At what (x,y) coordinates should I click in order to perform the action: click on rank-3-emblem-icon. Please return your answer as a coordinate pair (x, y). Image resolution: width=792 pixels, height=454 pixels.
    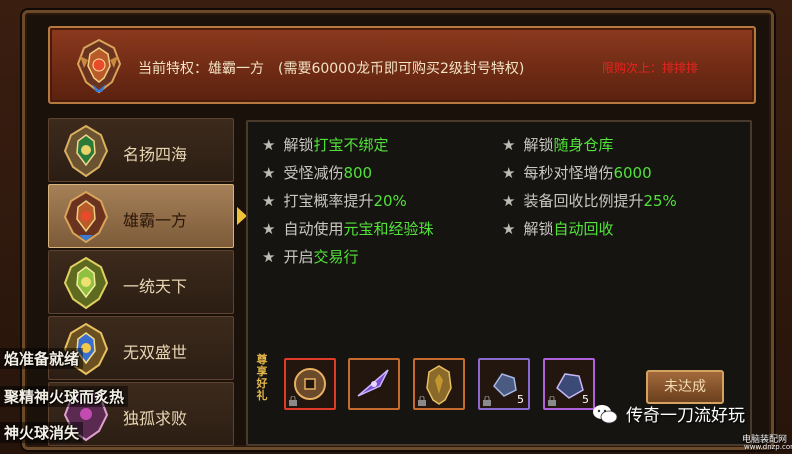
    Looking at the image, I should click on (86, 283).